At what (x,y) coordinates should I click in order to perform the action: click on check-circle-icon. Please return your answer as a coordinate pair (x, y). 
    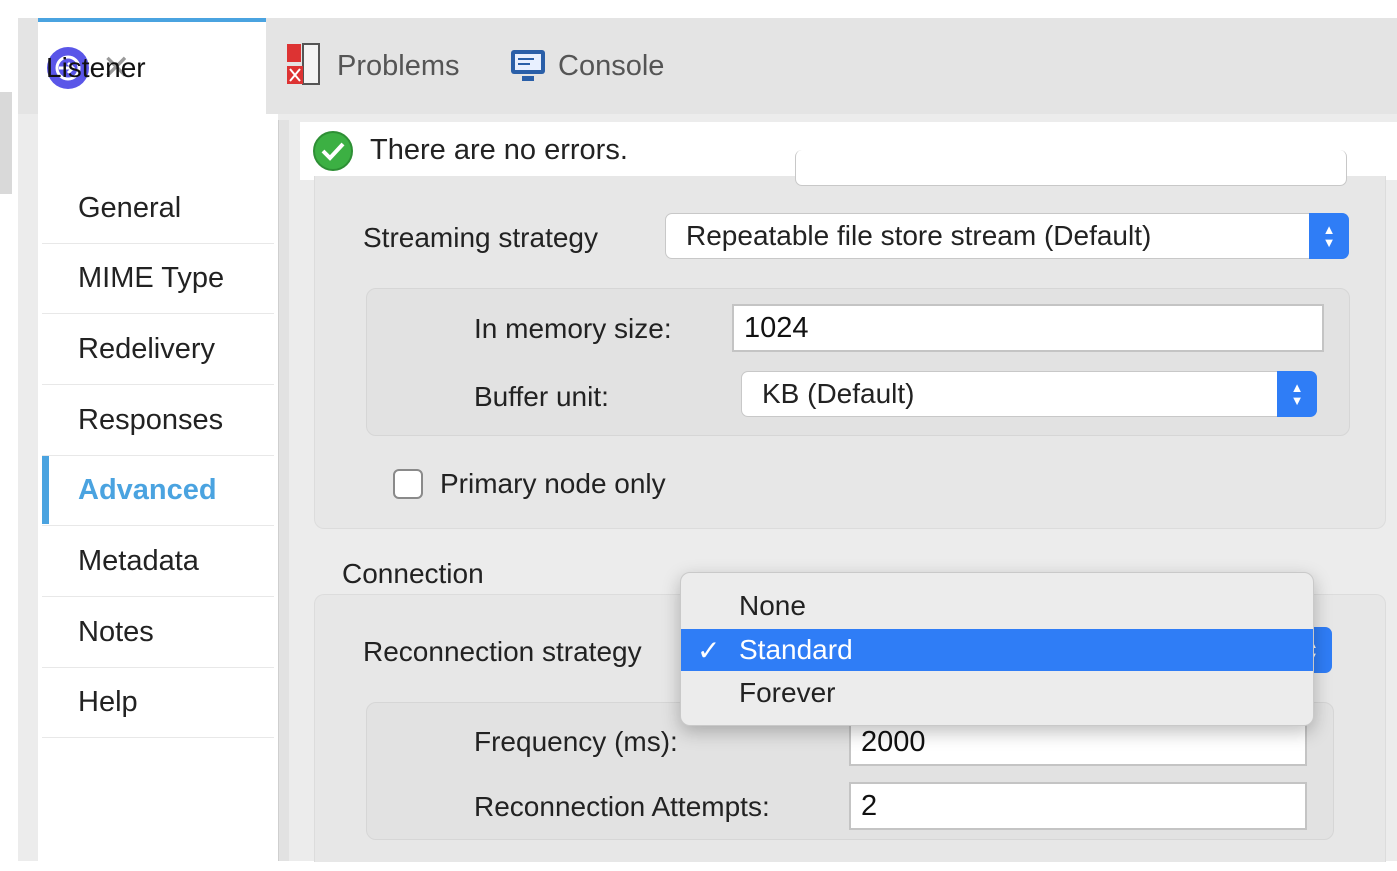
    Looking at the image, I should click on (333, 151).